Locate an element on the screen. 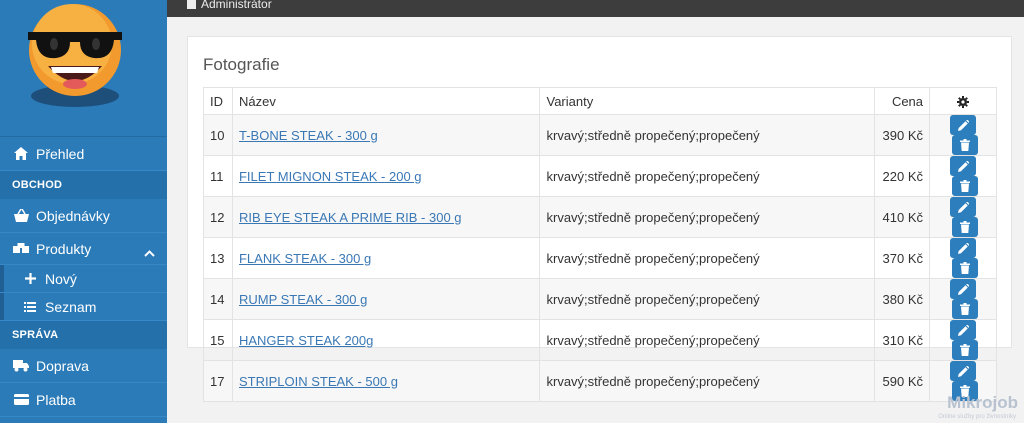  sidebar-item-produkty: Produkty is located at coordinates (83, 249).